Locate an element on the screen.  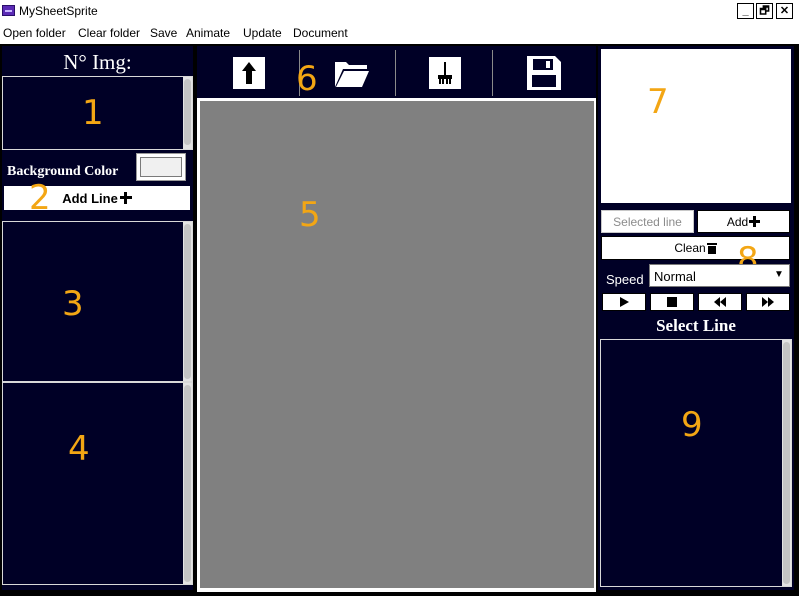
save-button is located at coordinates (544, 73).